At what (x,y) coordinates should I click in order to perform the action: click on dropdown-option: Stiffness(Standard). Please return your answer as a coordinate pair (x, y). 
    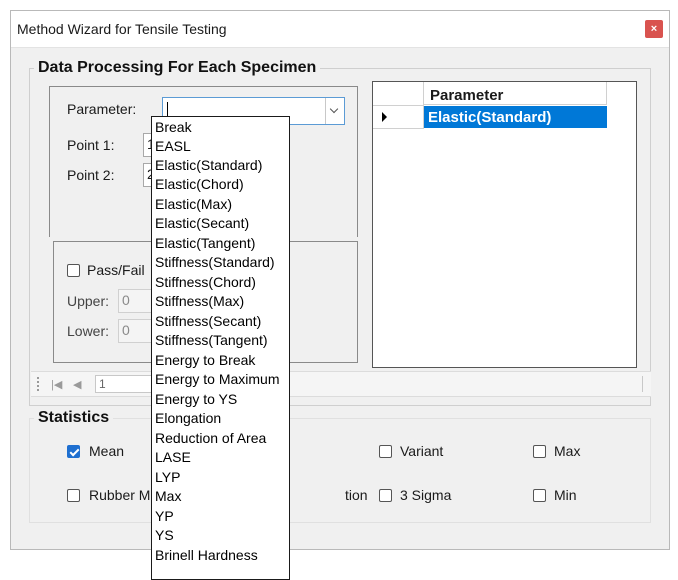
    Looking at the image, I should click on (215, 262).